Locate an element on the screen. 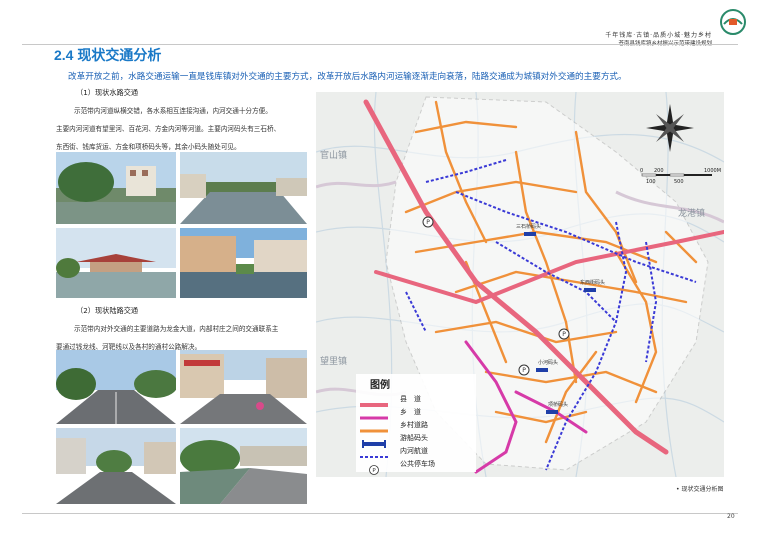  legend-title: 图例 is located at coordinates (380, 385).